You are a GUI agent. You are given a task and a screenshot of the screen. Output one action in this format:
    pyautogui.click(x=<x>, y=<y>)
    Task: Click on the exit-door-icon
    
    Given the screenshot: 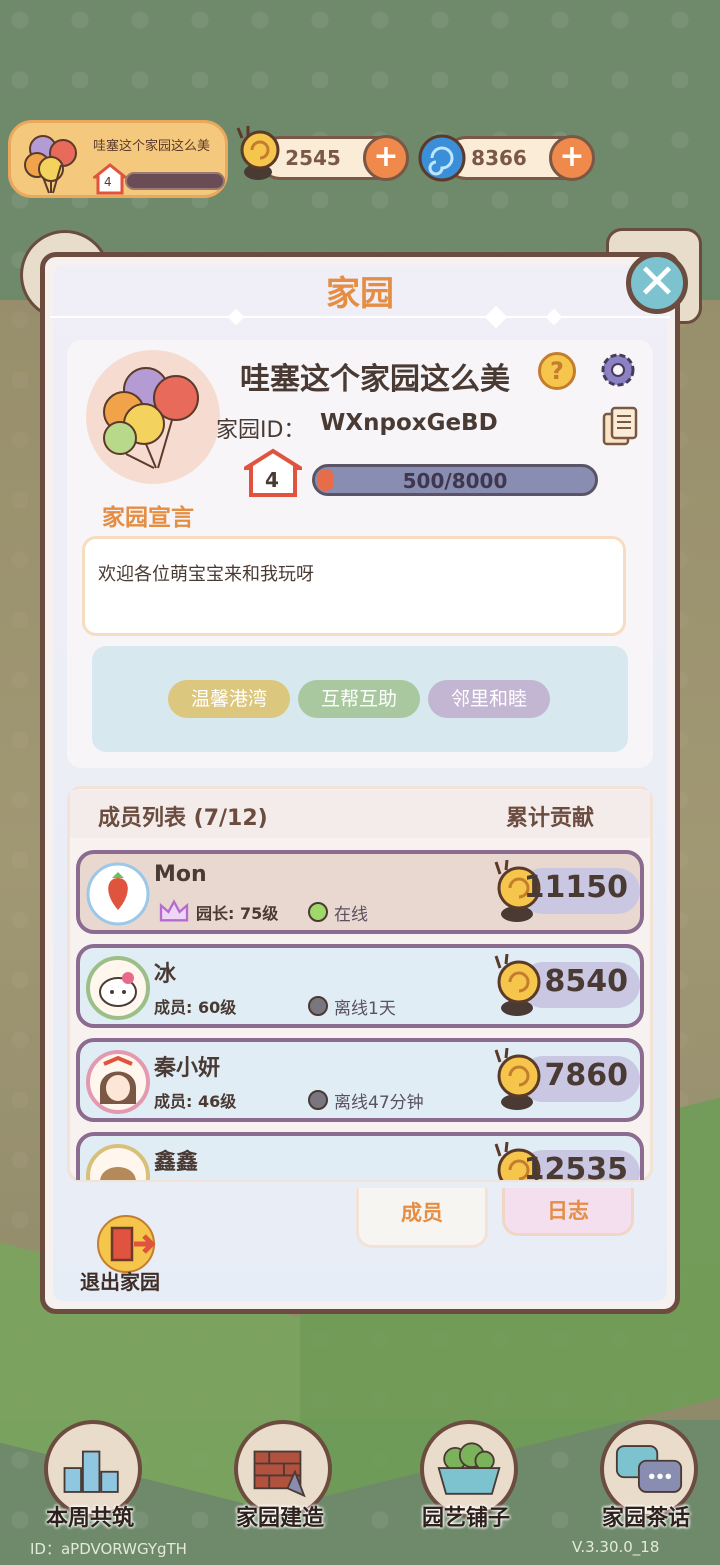 What is the action you would take?
    pyautogui.click(x=128, y=1244)
    